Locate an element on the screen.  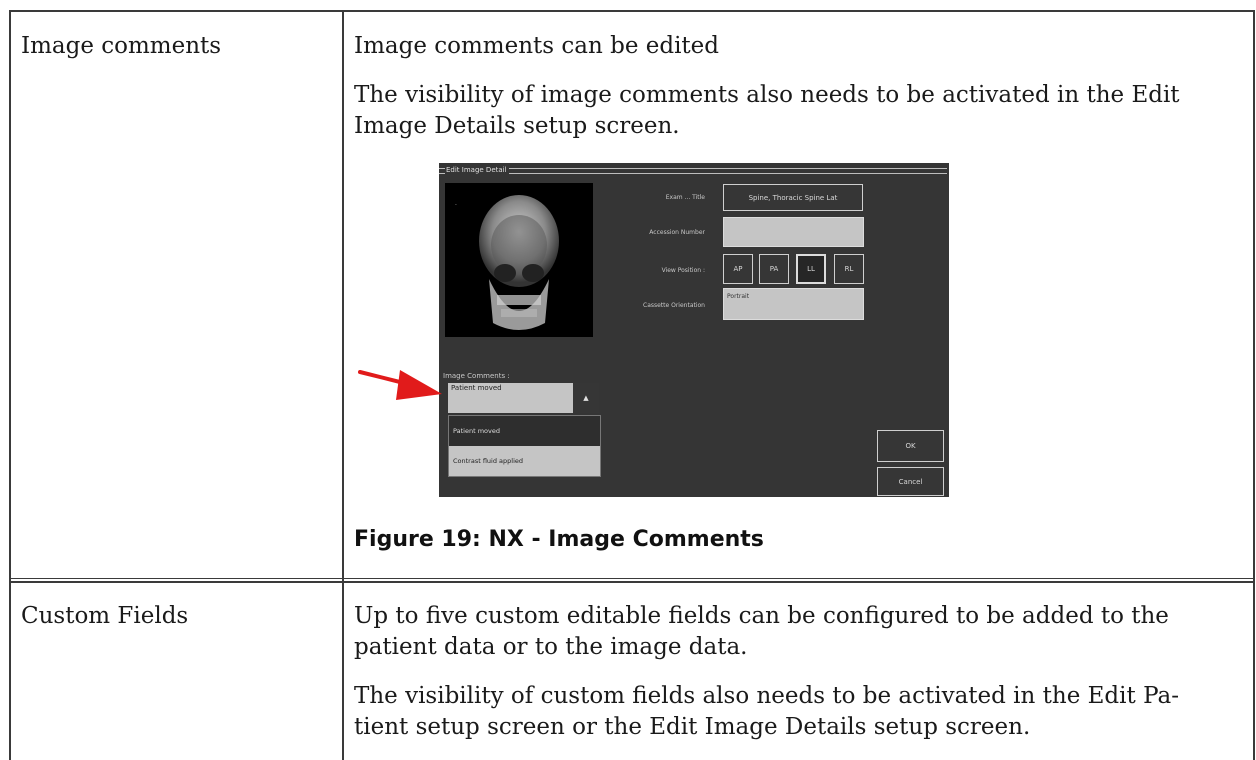
table-border-top is located at coordinates (632, 11).